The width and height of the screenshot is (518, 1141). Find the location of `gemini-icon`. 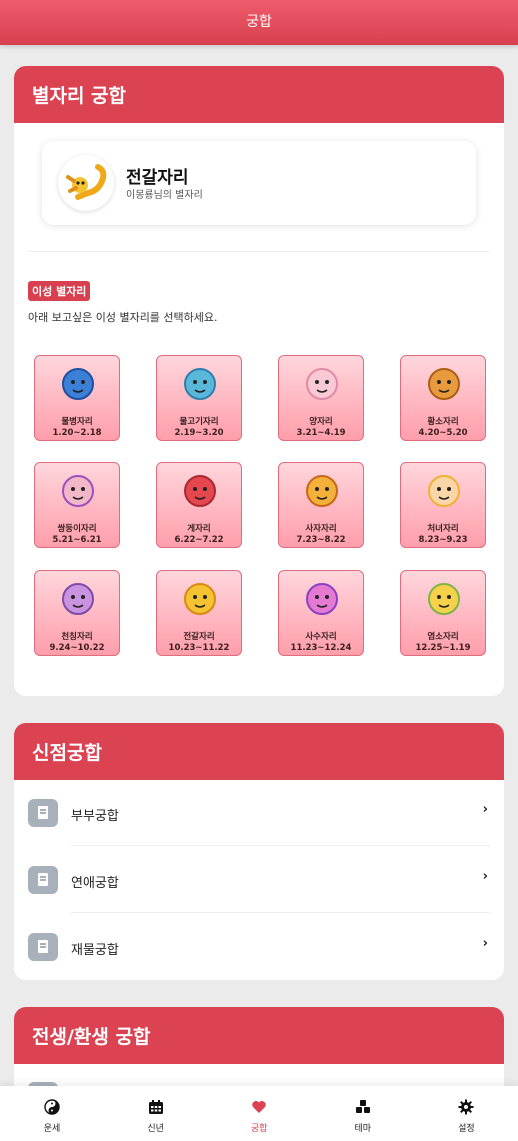

gemini-icon is located at coordinates (78, 489).